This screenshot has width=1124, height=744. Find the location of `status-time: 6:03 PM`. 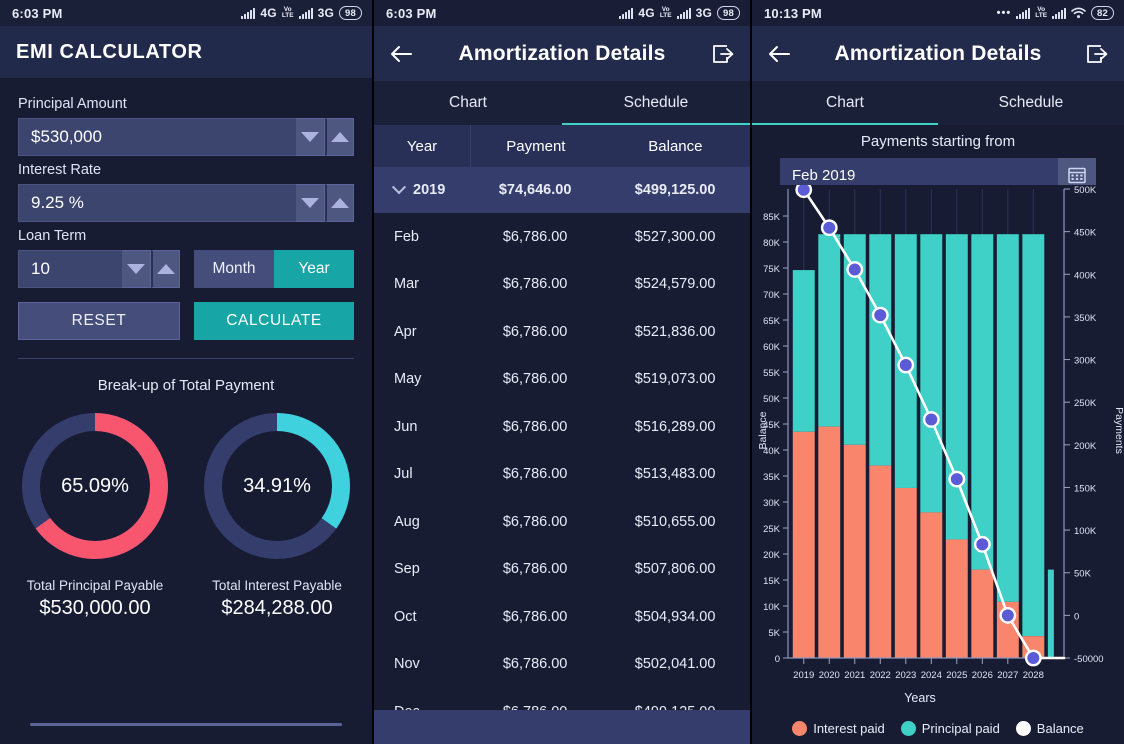

status-time: 6:03 PM is located at coordinates (37, 13).